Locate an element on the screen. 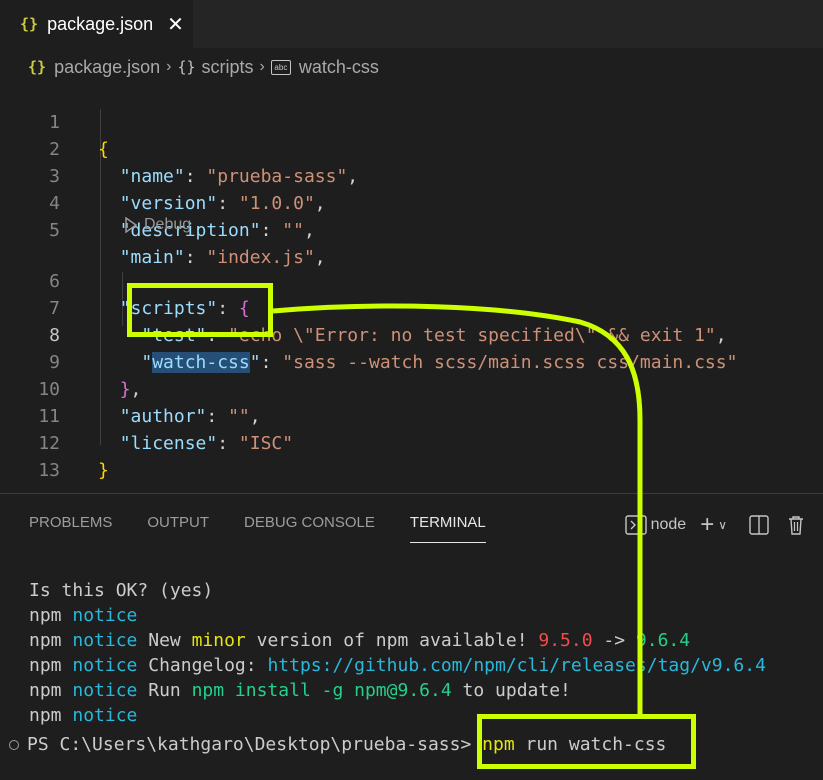 This screenshot has height=780, width=823. editor-tab-bar: {} package.json ✕ is located at coordinates (411, 24).